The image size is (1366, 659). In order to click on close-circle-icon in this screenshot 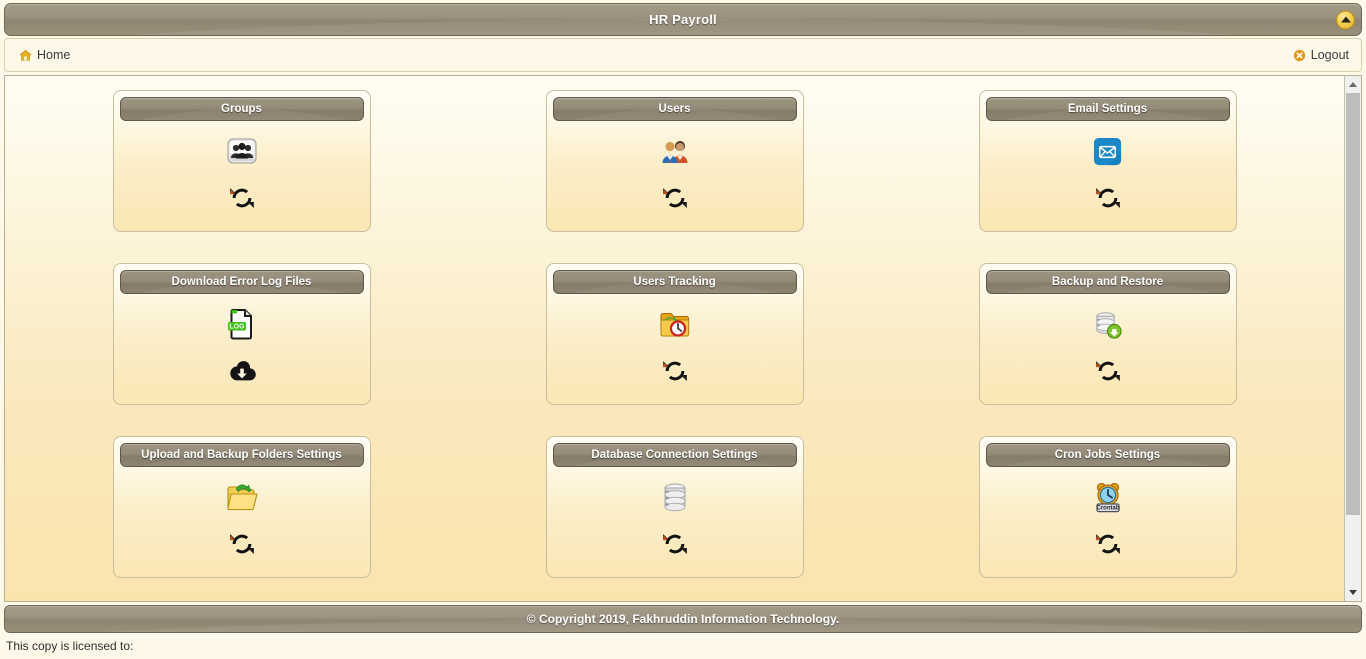, I will do `click(1299, 55)`.